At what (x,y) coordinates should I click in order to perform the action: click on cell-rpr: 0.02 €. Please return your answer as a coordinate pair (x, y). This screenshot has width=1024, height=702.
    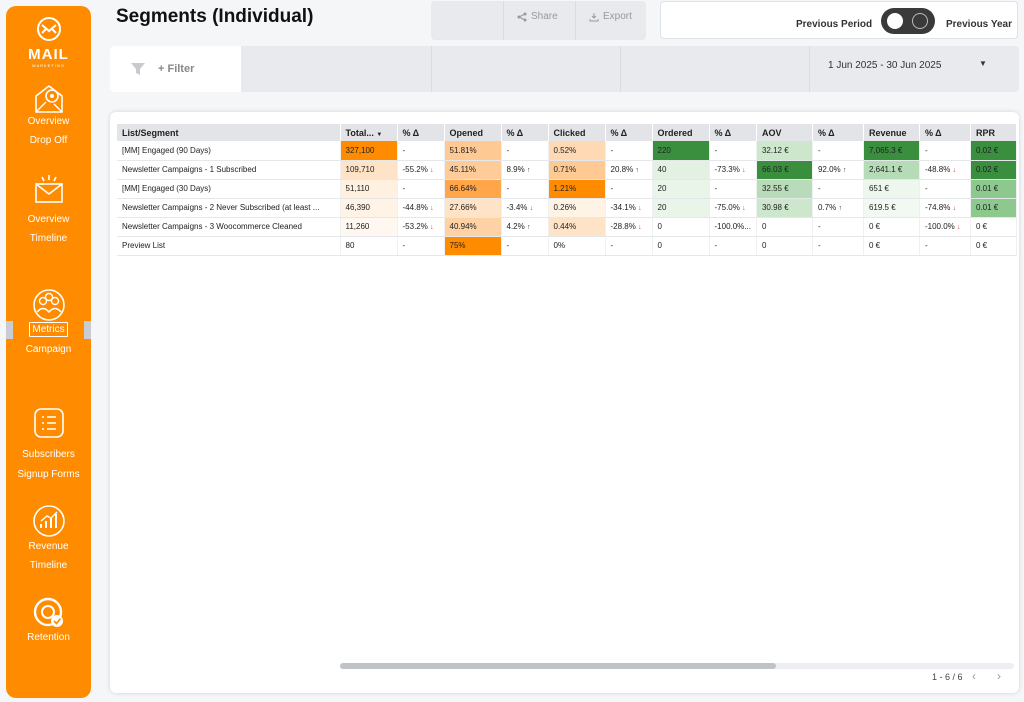
    Looking at the image, I should click on (993, 170).